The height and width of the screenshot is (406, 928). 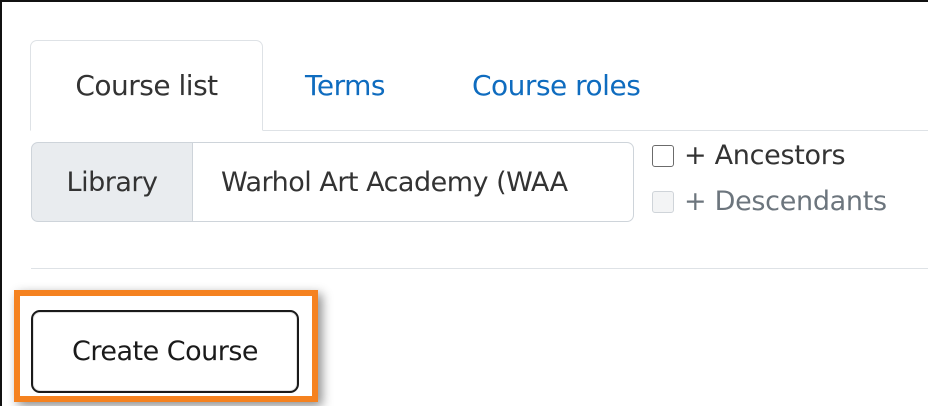 What do you see at coordinates (785, 201) in the screenshot?
I see `descendants-label: + Descendants` at bounding box center [785, 201].